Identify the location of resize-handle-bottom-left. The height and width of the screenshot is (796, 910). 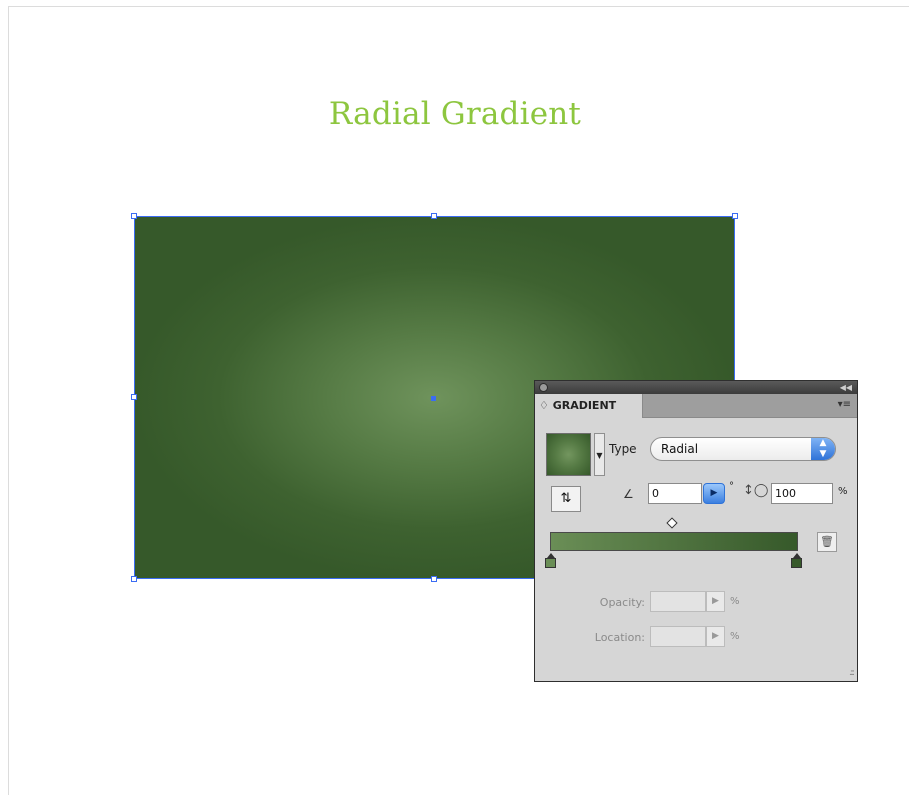
(134, 579).